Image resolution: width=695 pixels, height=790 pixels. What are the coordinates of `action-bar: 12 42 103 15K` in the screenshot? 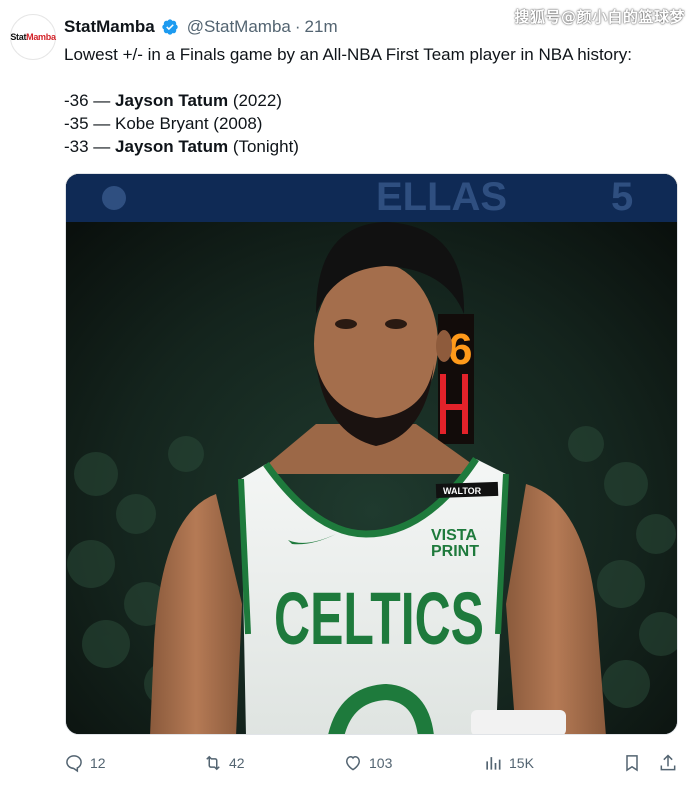 It's located at (374, 763).